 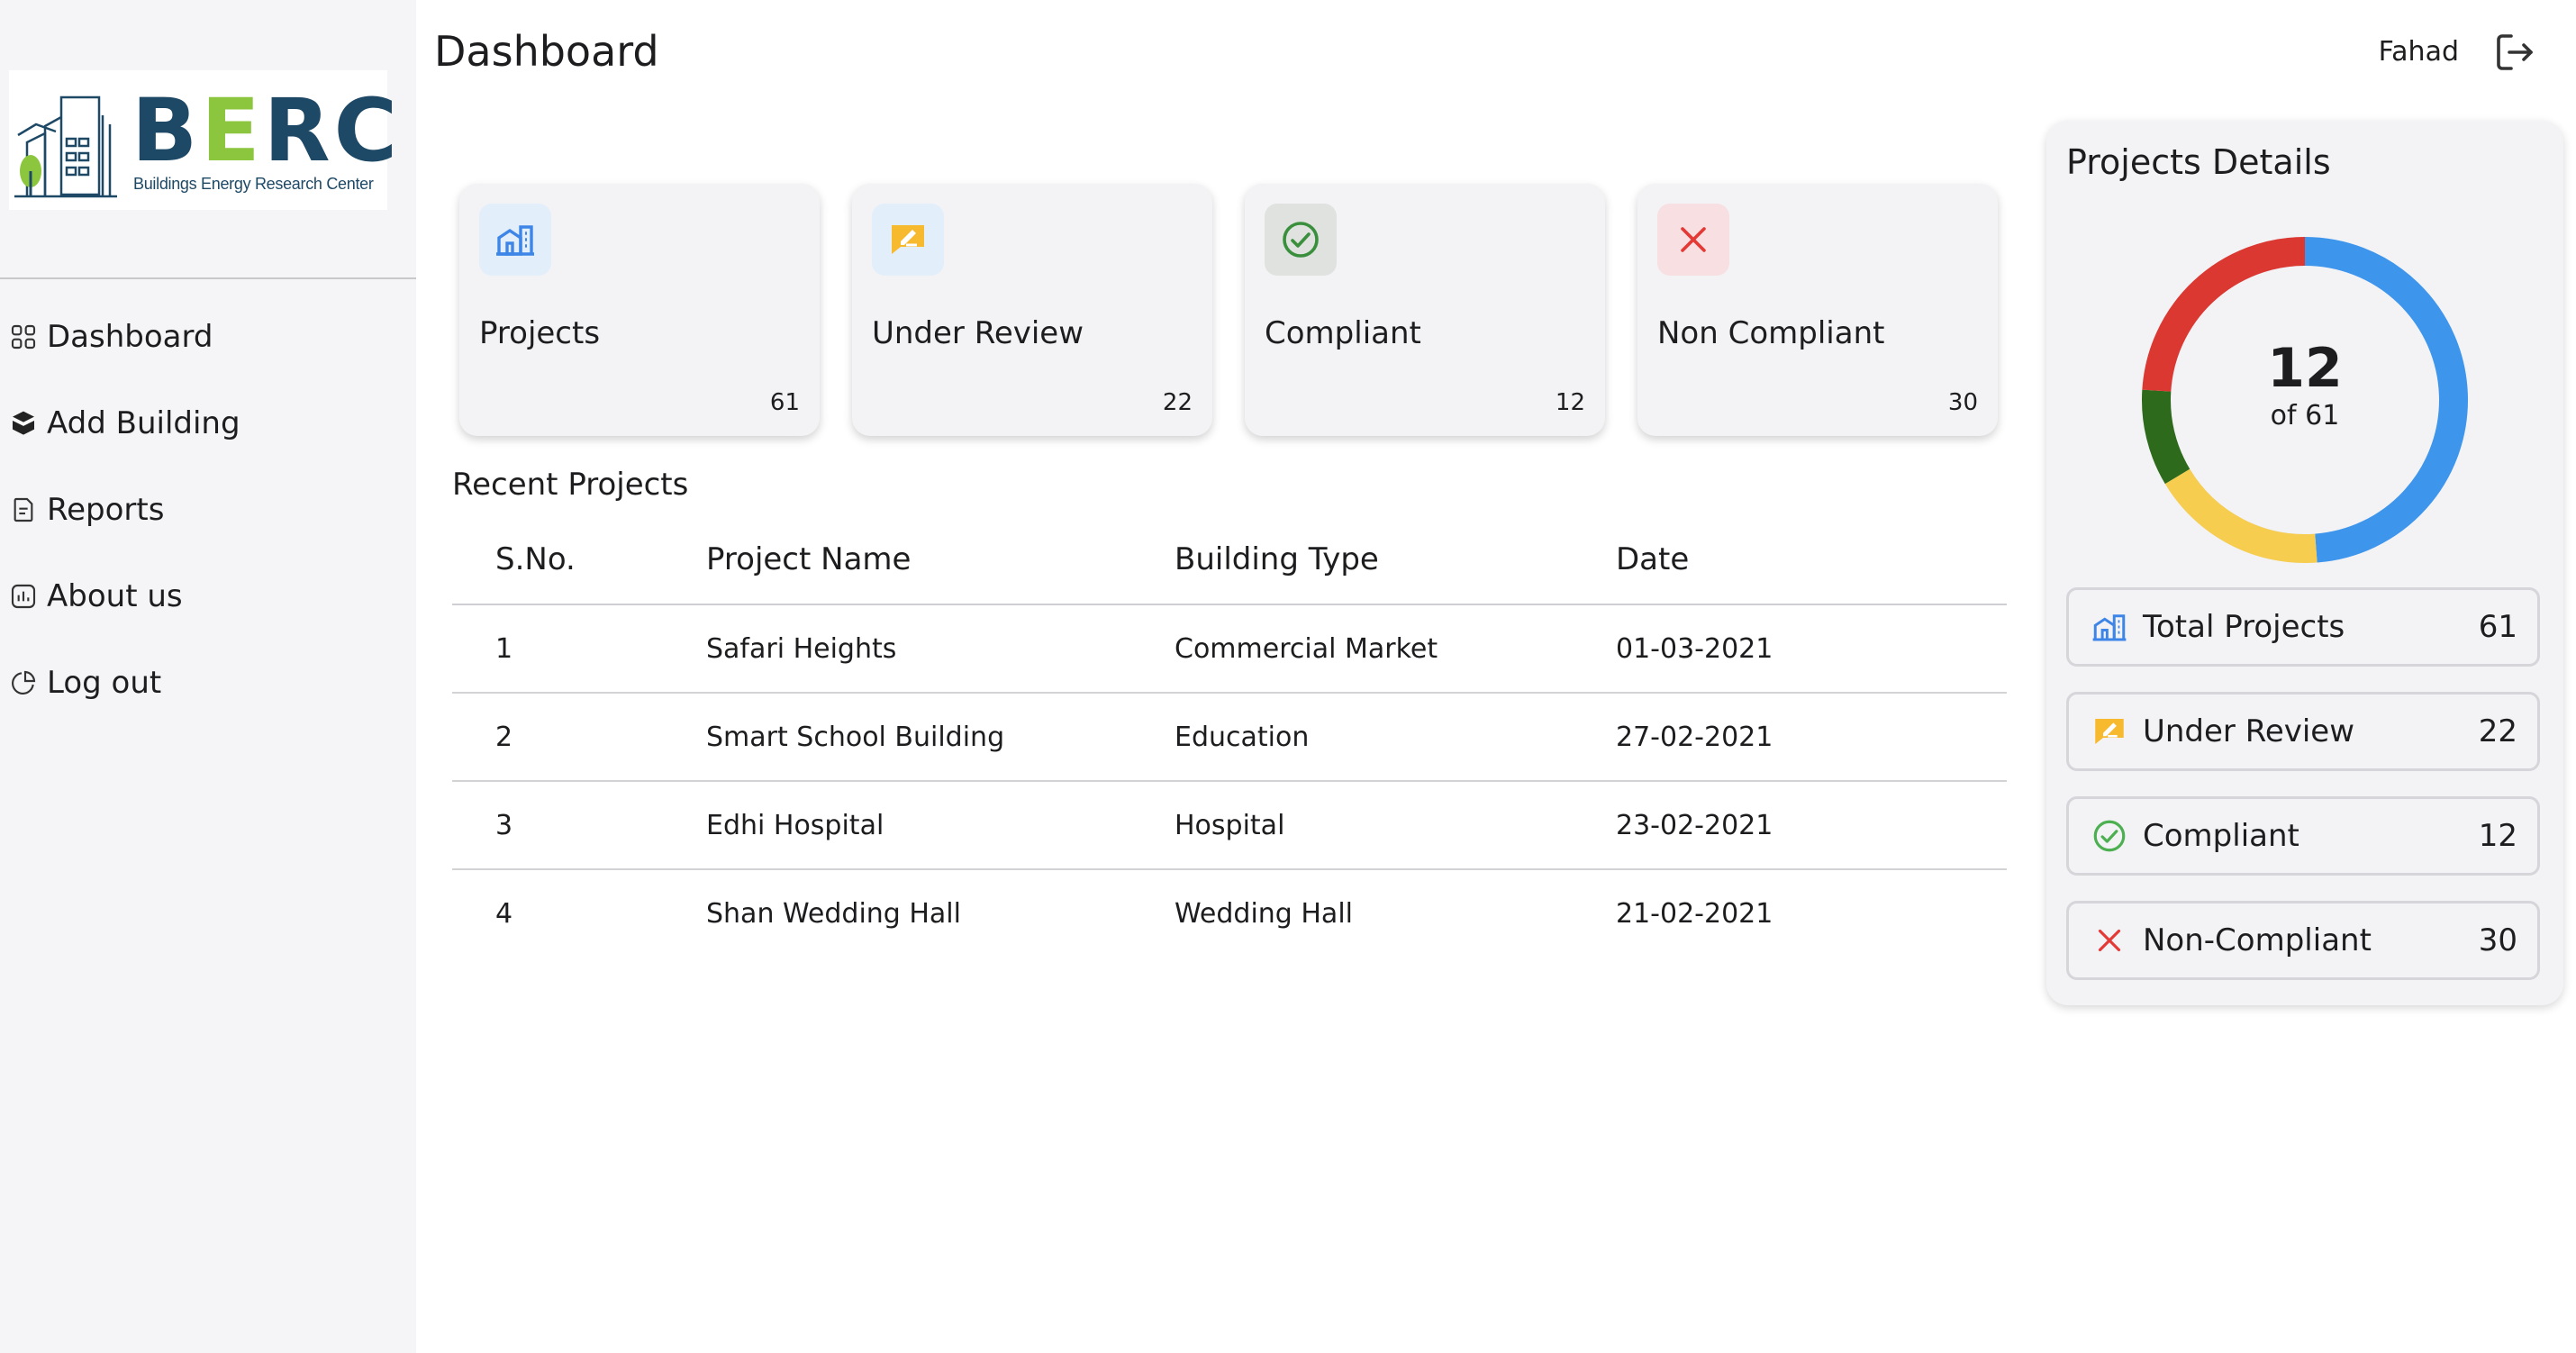 What do you see at coordinates (1811, 649) in the screenshot?
I see `cell-date: 01-03-2021` at bounding box center [1811, 649].